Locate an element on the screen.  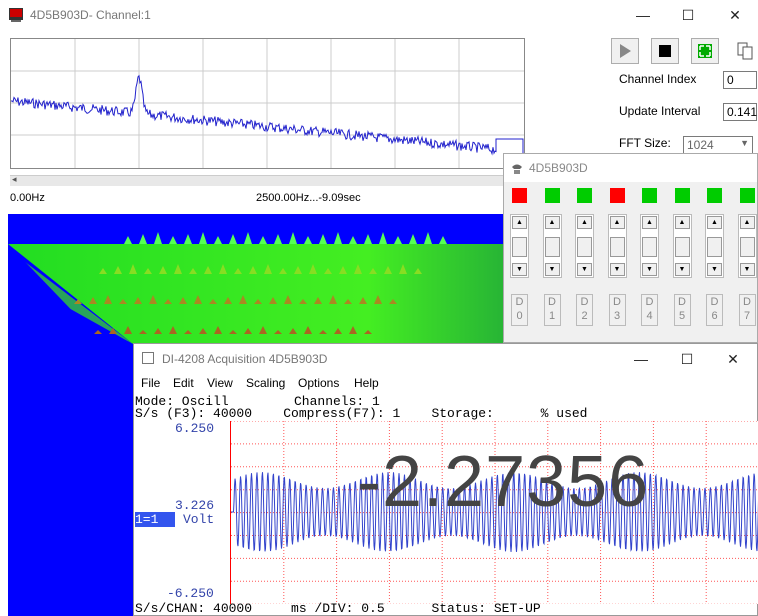
fft-size-label: FFT Size: is located at coordinates (645, 143).